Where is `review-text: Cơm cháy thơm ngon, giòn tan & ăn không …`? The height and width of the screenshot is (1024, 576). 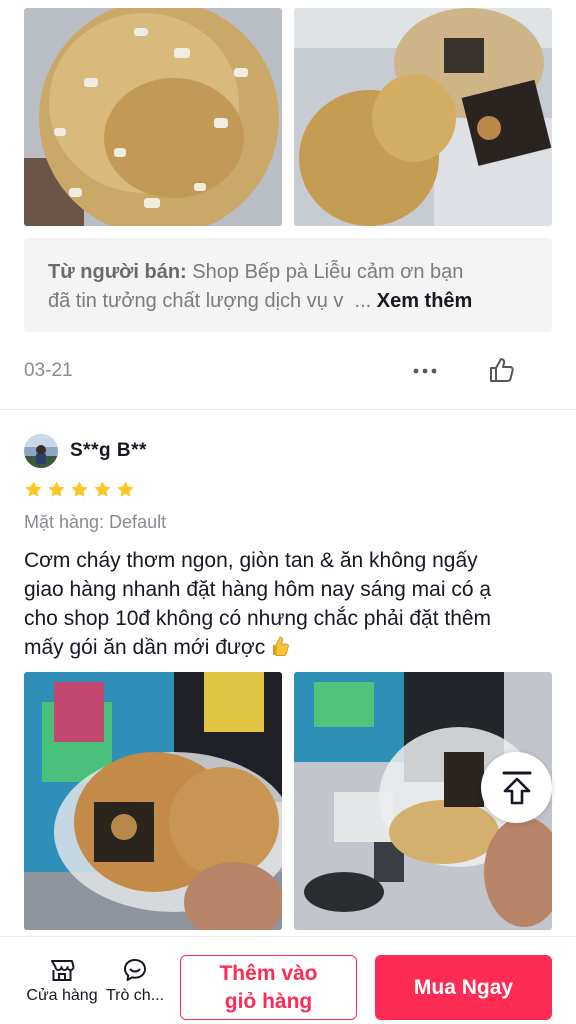
review-text: Cơm cháy thơm ngon, giòn tan & ăn không … is located at coordinates (289, 604).